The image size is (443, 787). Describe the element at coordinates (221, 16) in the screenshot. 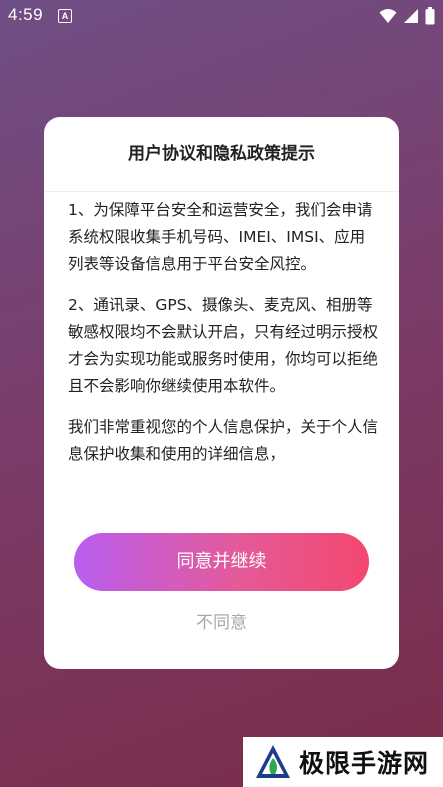

I see `status-bar: 4:59 A` at that location.